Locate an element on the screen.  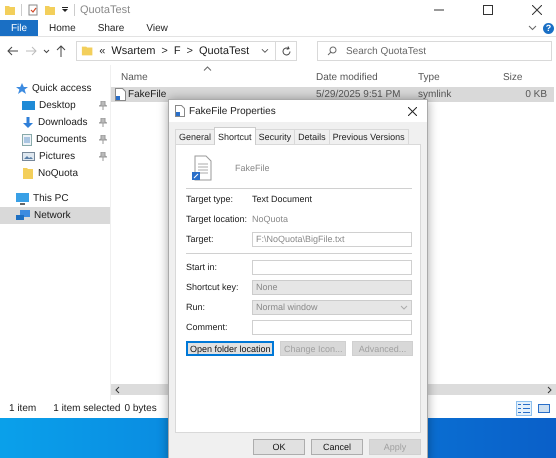
help-icon: ? is located at coordinates (548, 28).